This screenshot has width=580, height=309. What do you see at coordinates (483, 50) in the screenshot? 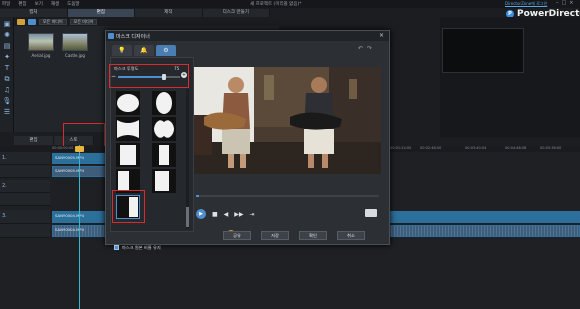
I see `preview-window` at bounding box center [483, 50].